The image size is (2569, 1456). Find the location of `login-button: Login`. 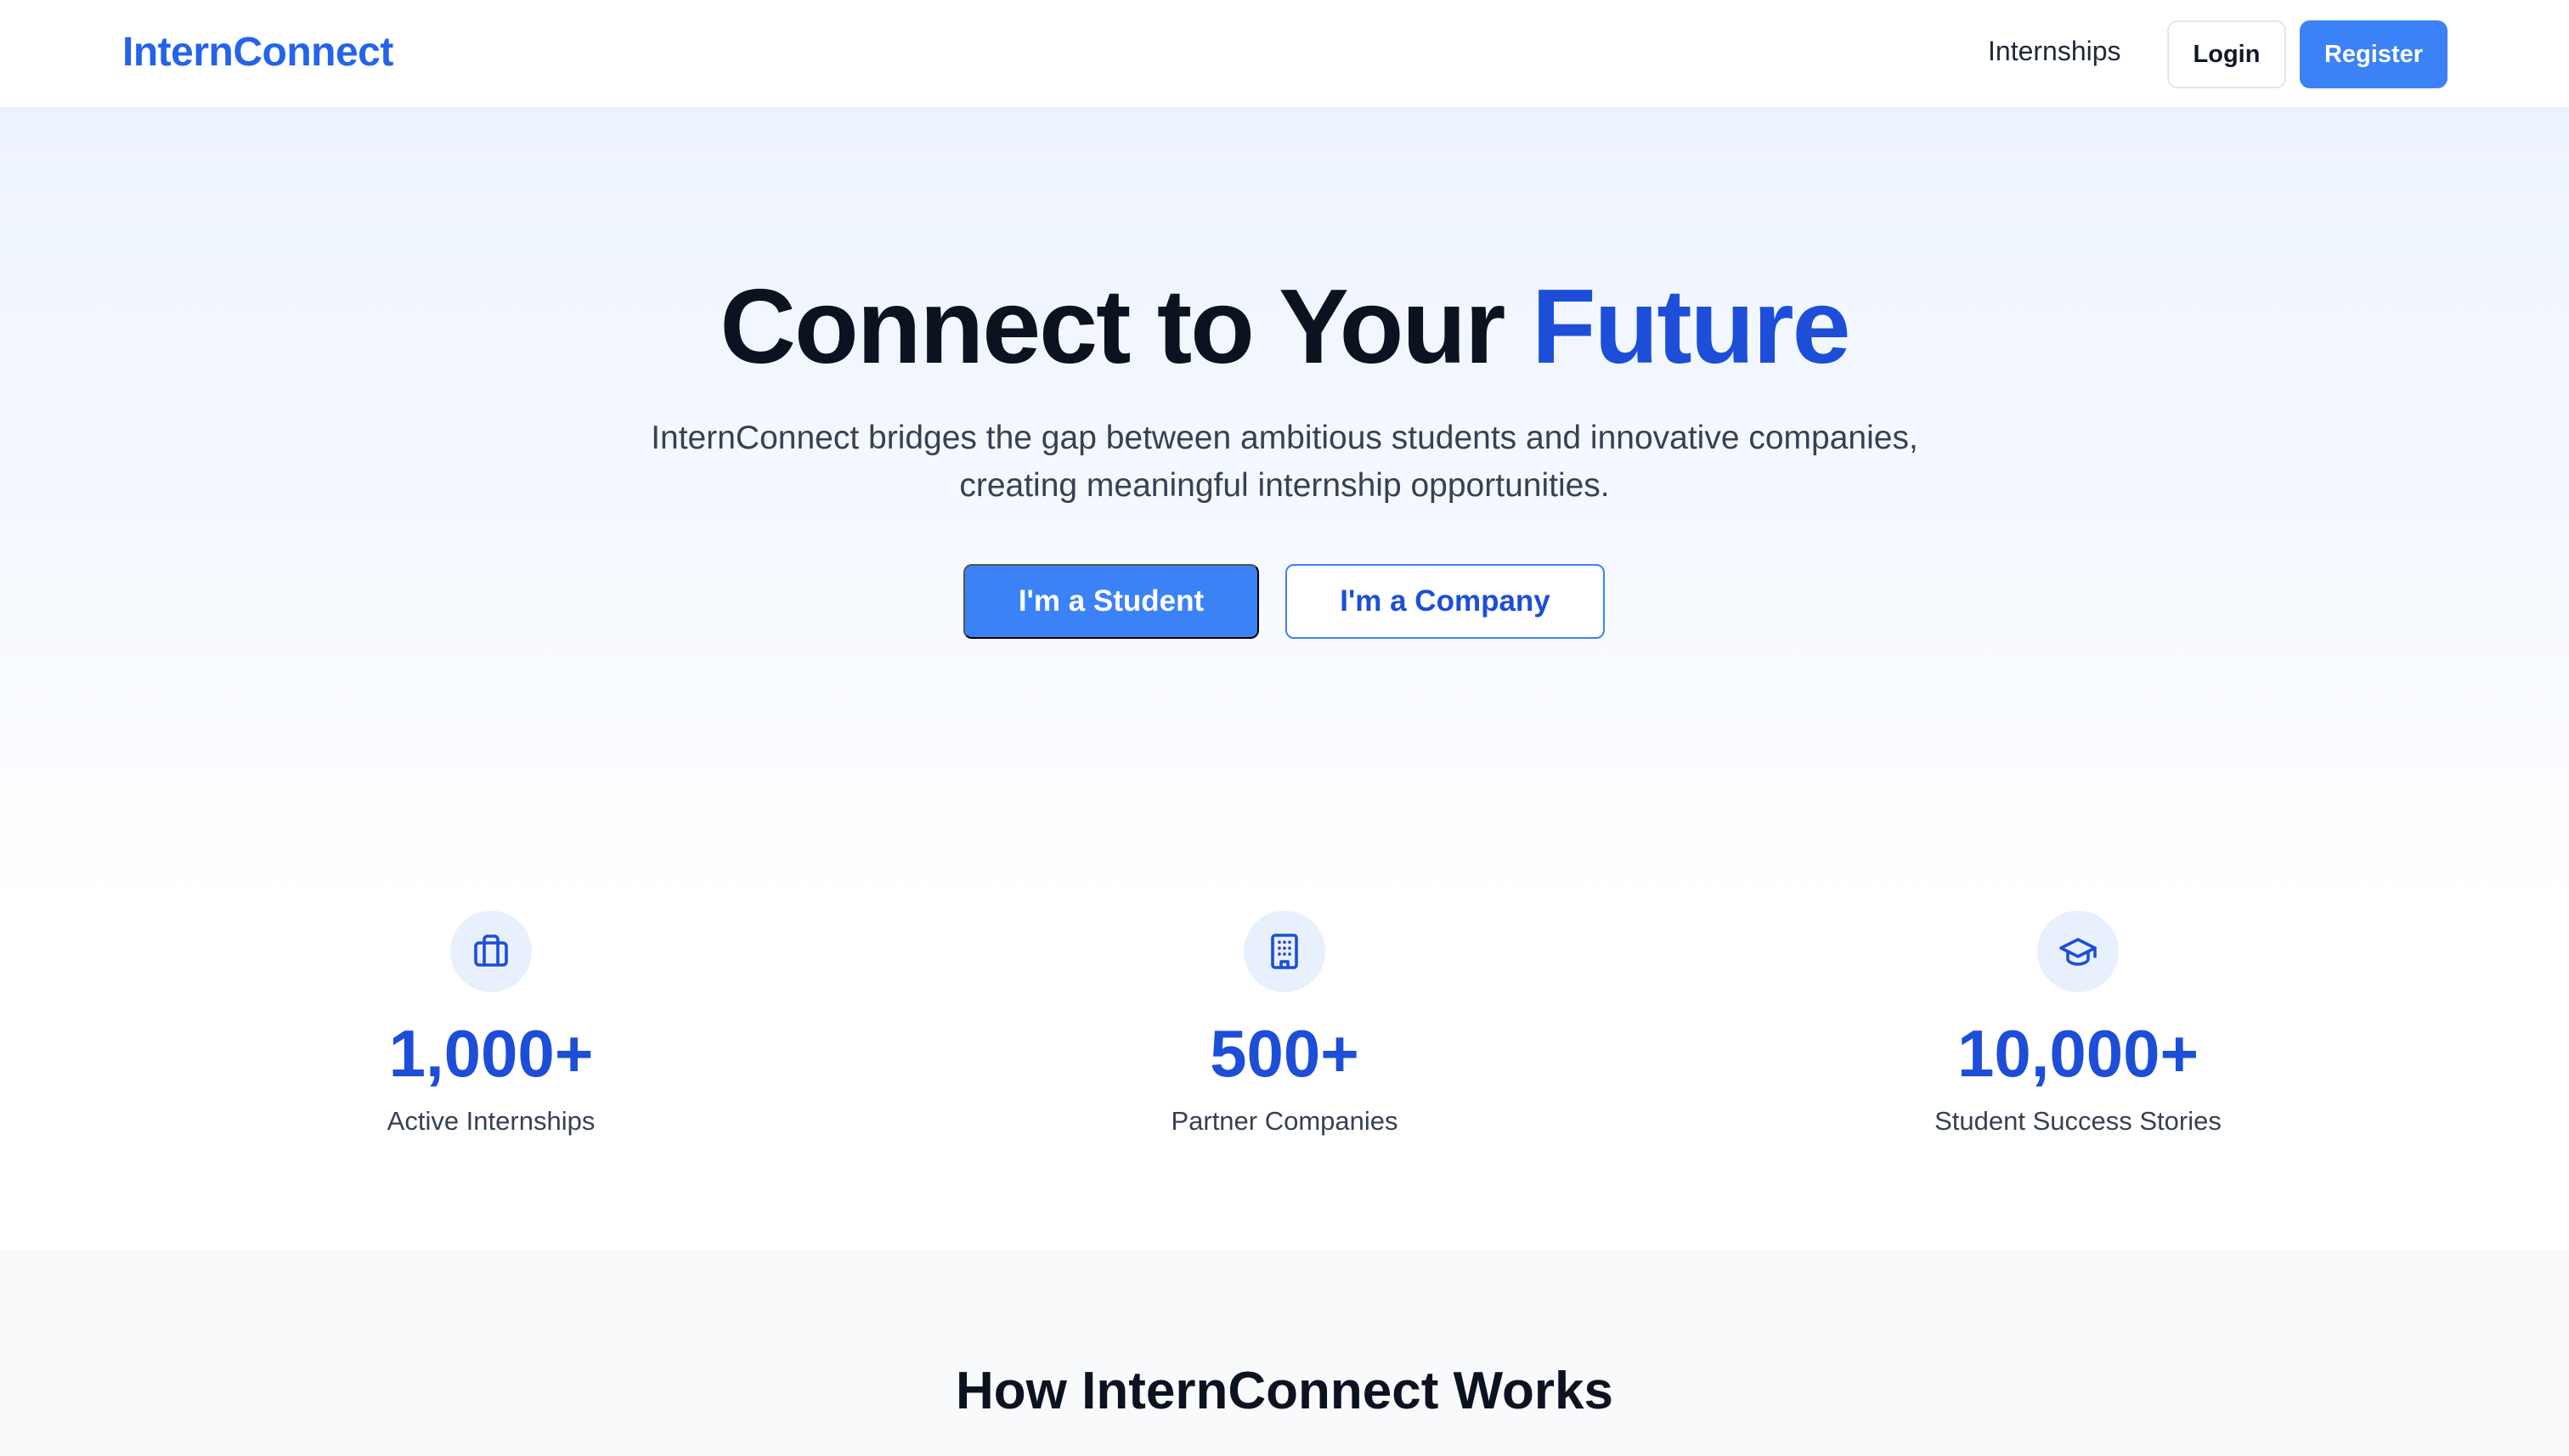

login-button: Login is located at coordinates (2227, 54).